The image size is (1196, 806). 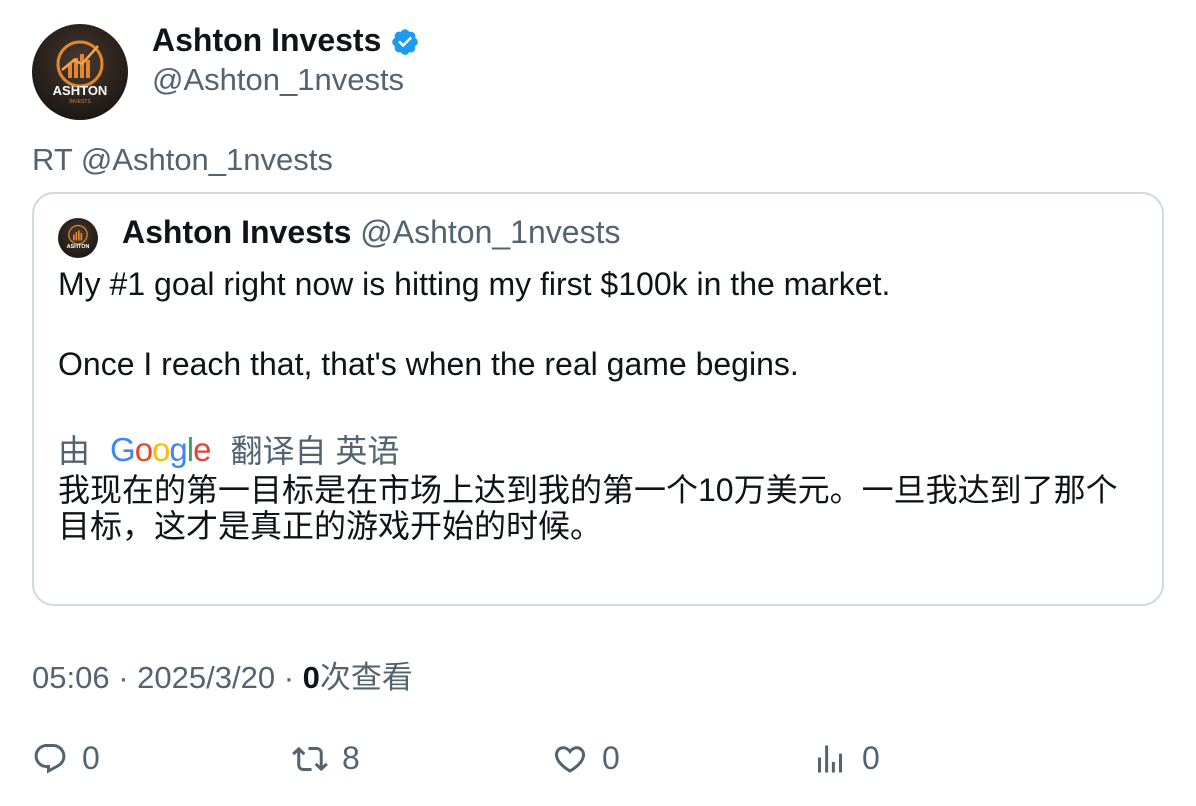 I want to click on like-icon, so click(x=570, y=759).